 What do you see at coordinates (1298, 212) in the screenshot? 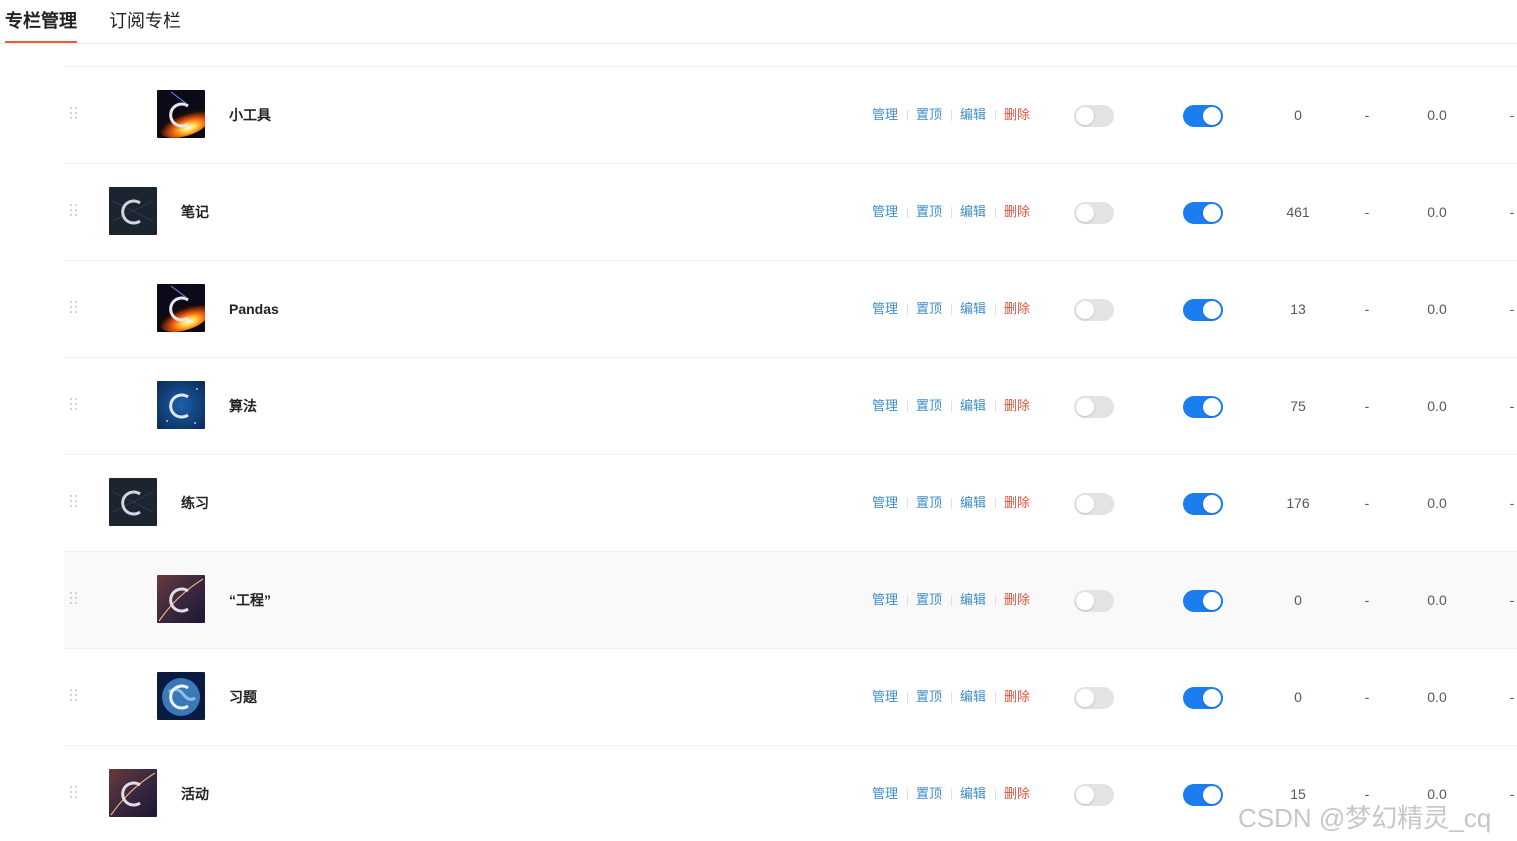
I see `article-count: 461` at bounding box center [1298, 212].